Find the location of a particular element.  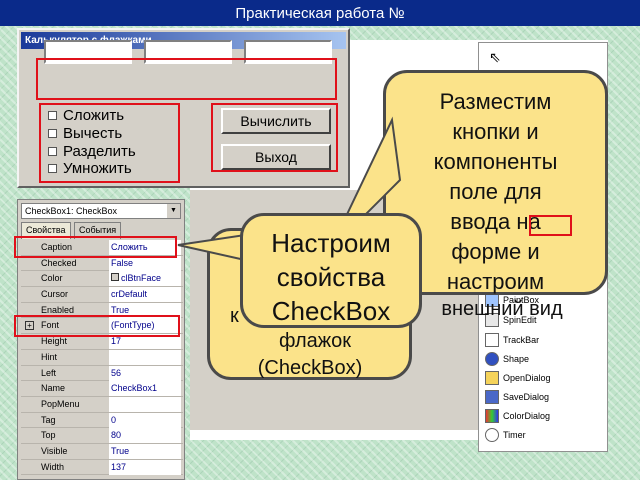

callout-line: Настроим is located at coordinates (331, 243).